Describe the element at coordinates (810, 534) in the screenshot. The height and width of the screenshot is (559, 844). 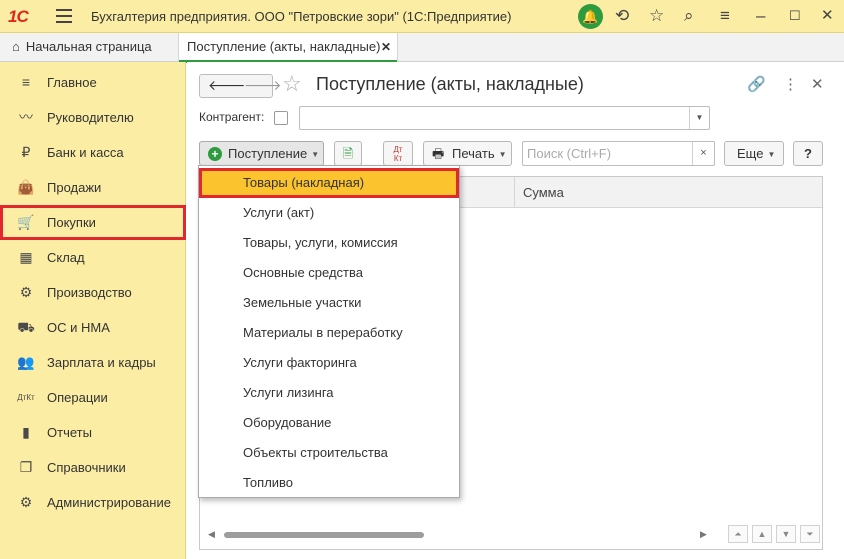
I see `last-page-icon: ⏷` at that location.